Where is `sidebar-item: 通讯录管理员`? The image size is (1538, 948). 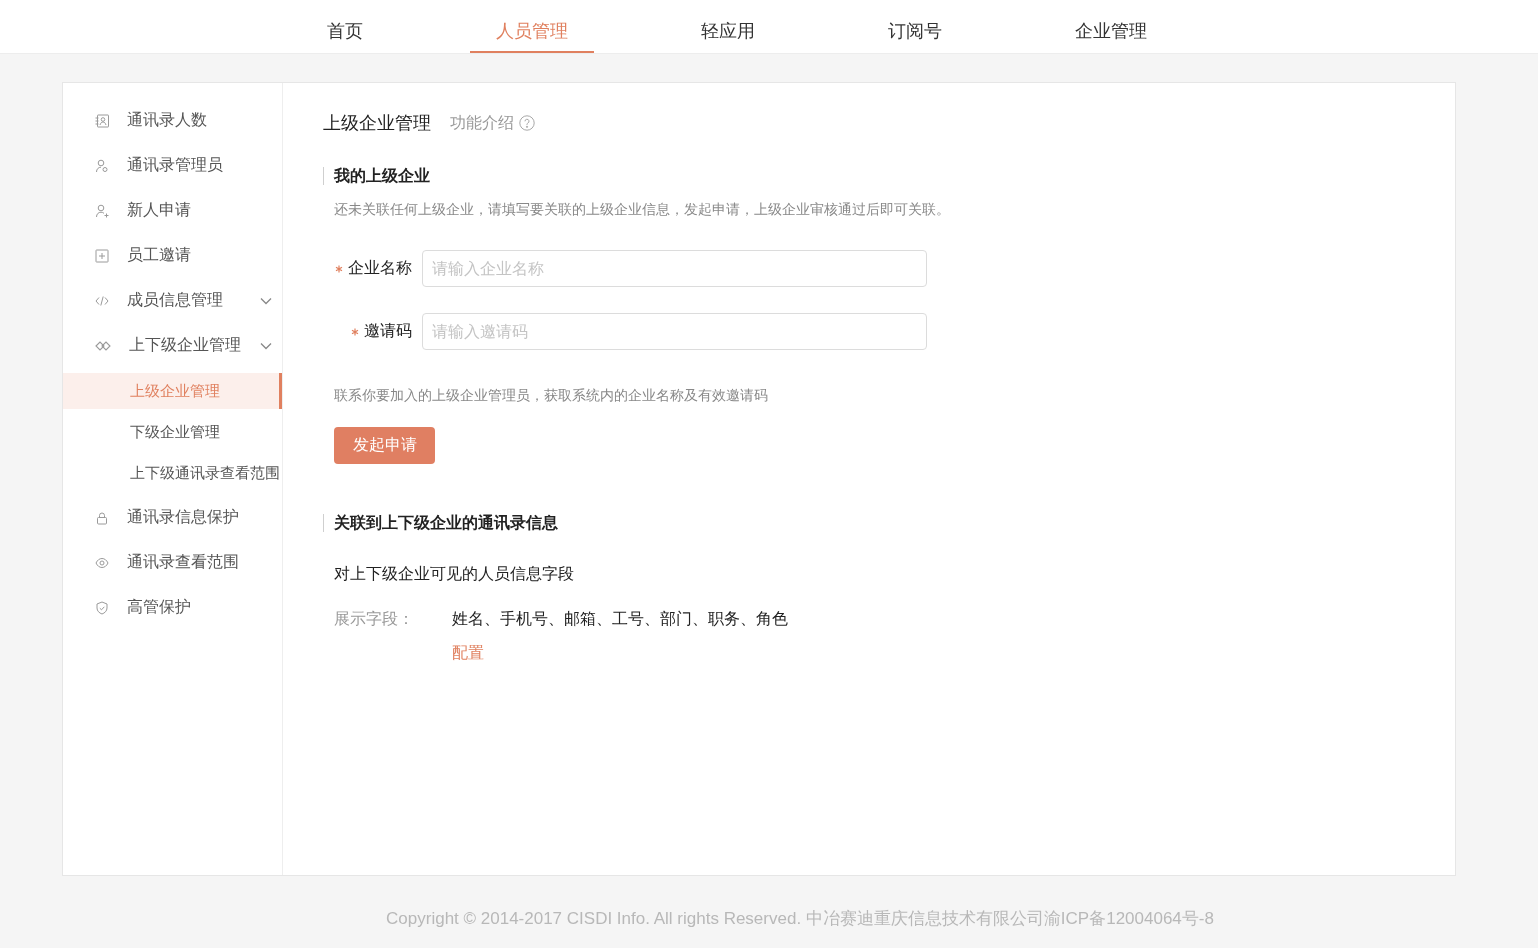
sidebar-item: 通讯录管理员 is located at coordinates (172, 165).